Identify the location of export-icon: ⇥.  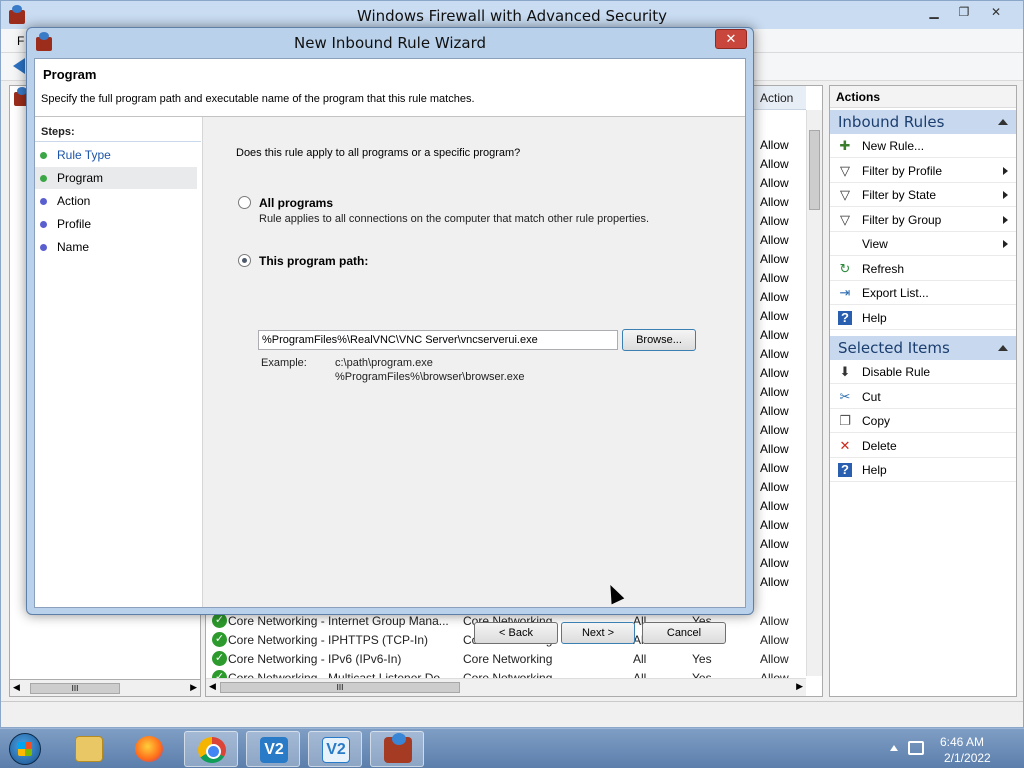
(845, 292).